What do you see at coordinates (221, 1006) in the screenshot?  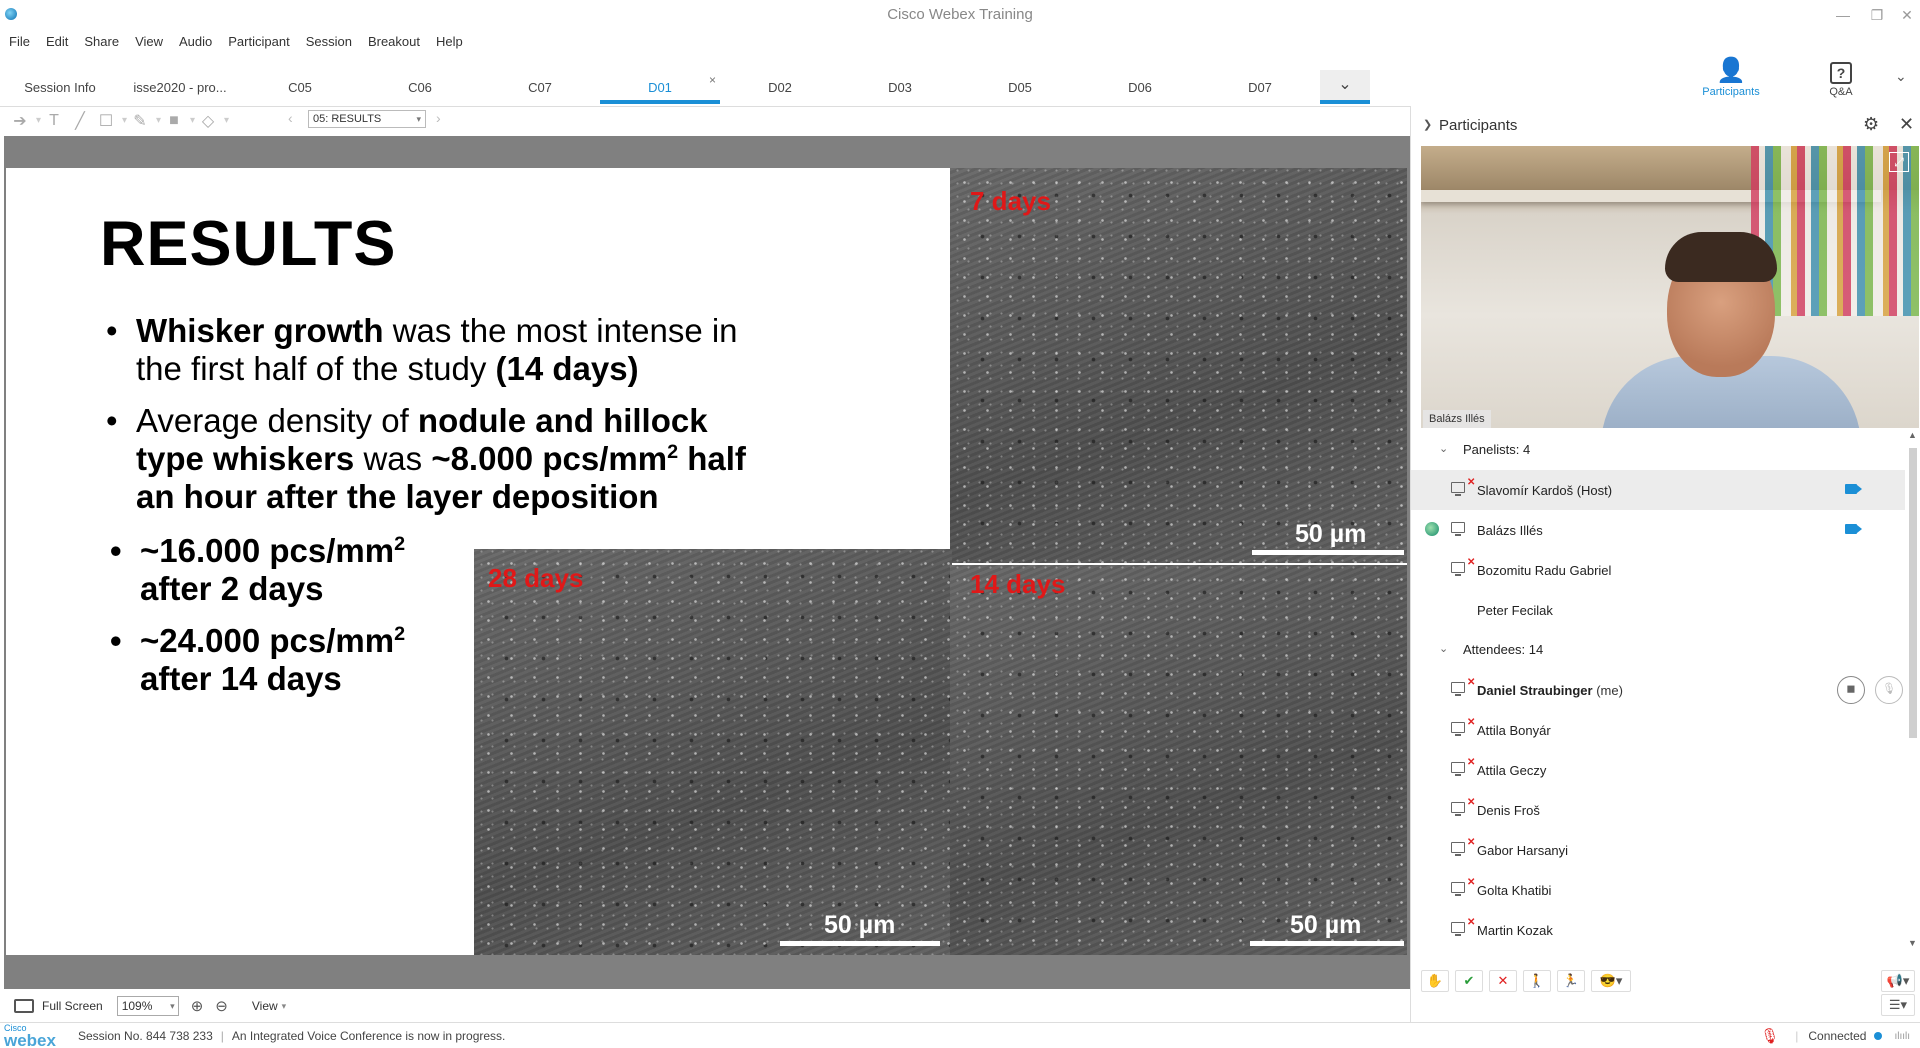 I see `zoom-out-icon: ⊖` at bounding box center [221, 1006].